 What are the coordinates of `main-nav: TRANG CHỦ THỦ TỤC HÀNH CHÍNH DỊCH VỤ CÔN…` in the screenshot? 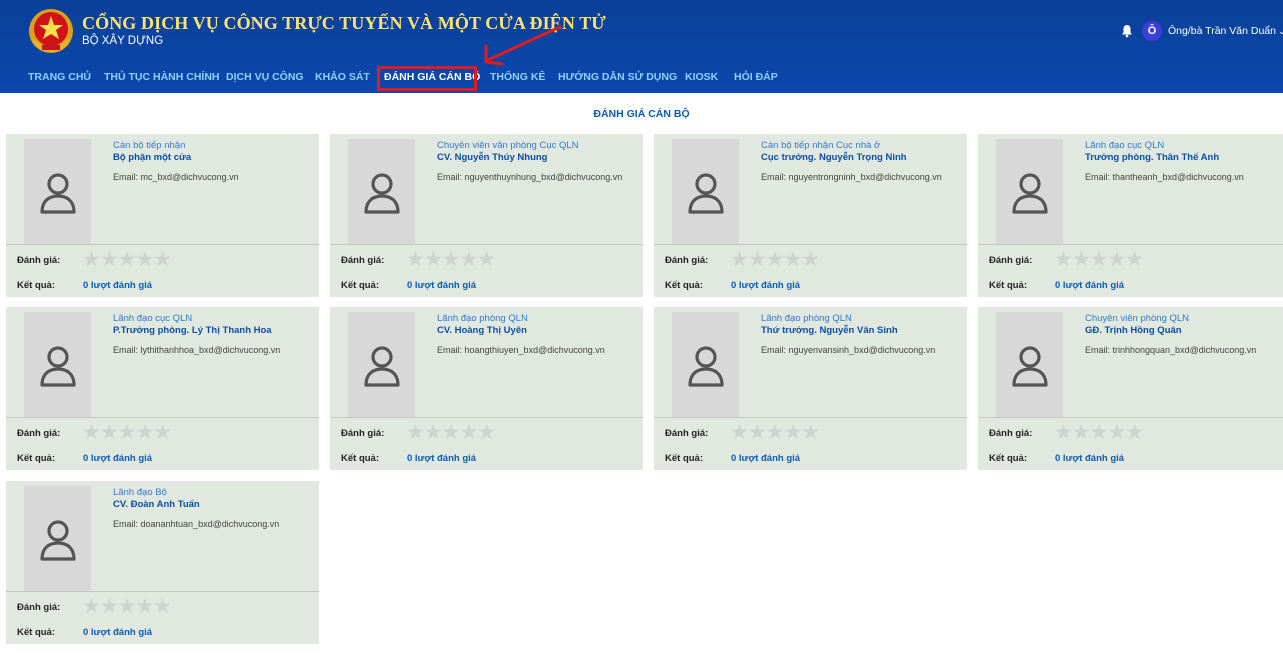 It's located at (641, 78).